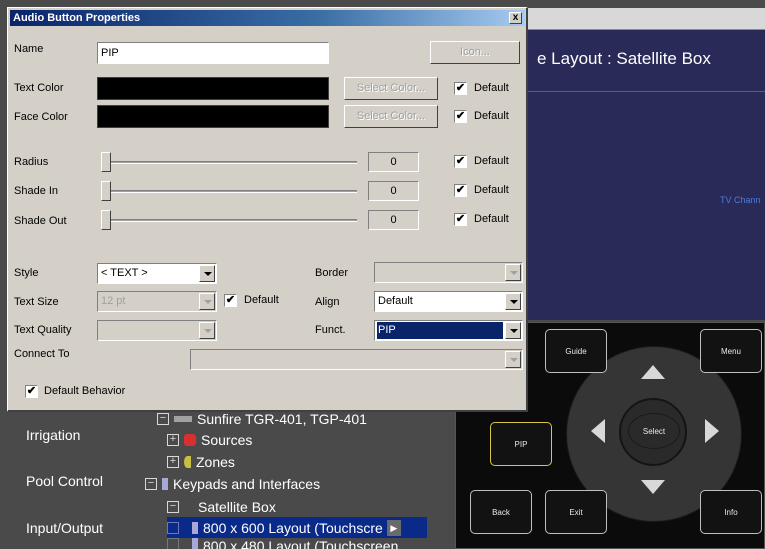  What do you see at coordinates (213, 53) in the screenshot?
I see `name-input: PIP` at bounding box center [213, 53].